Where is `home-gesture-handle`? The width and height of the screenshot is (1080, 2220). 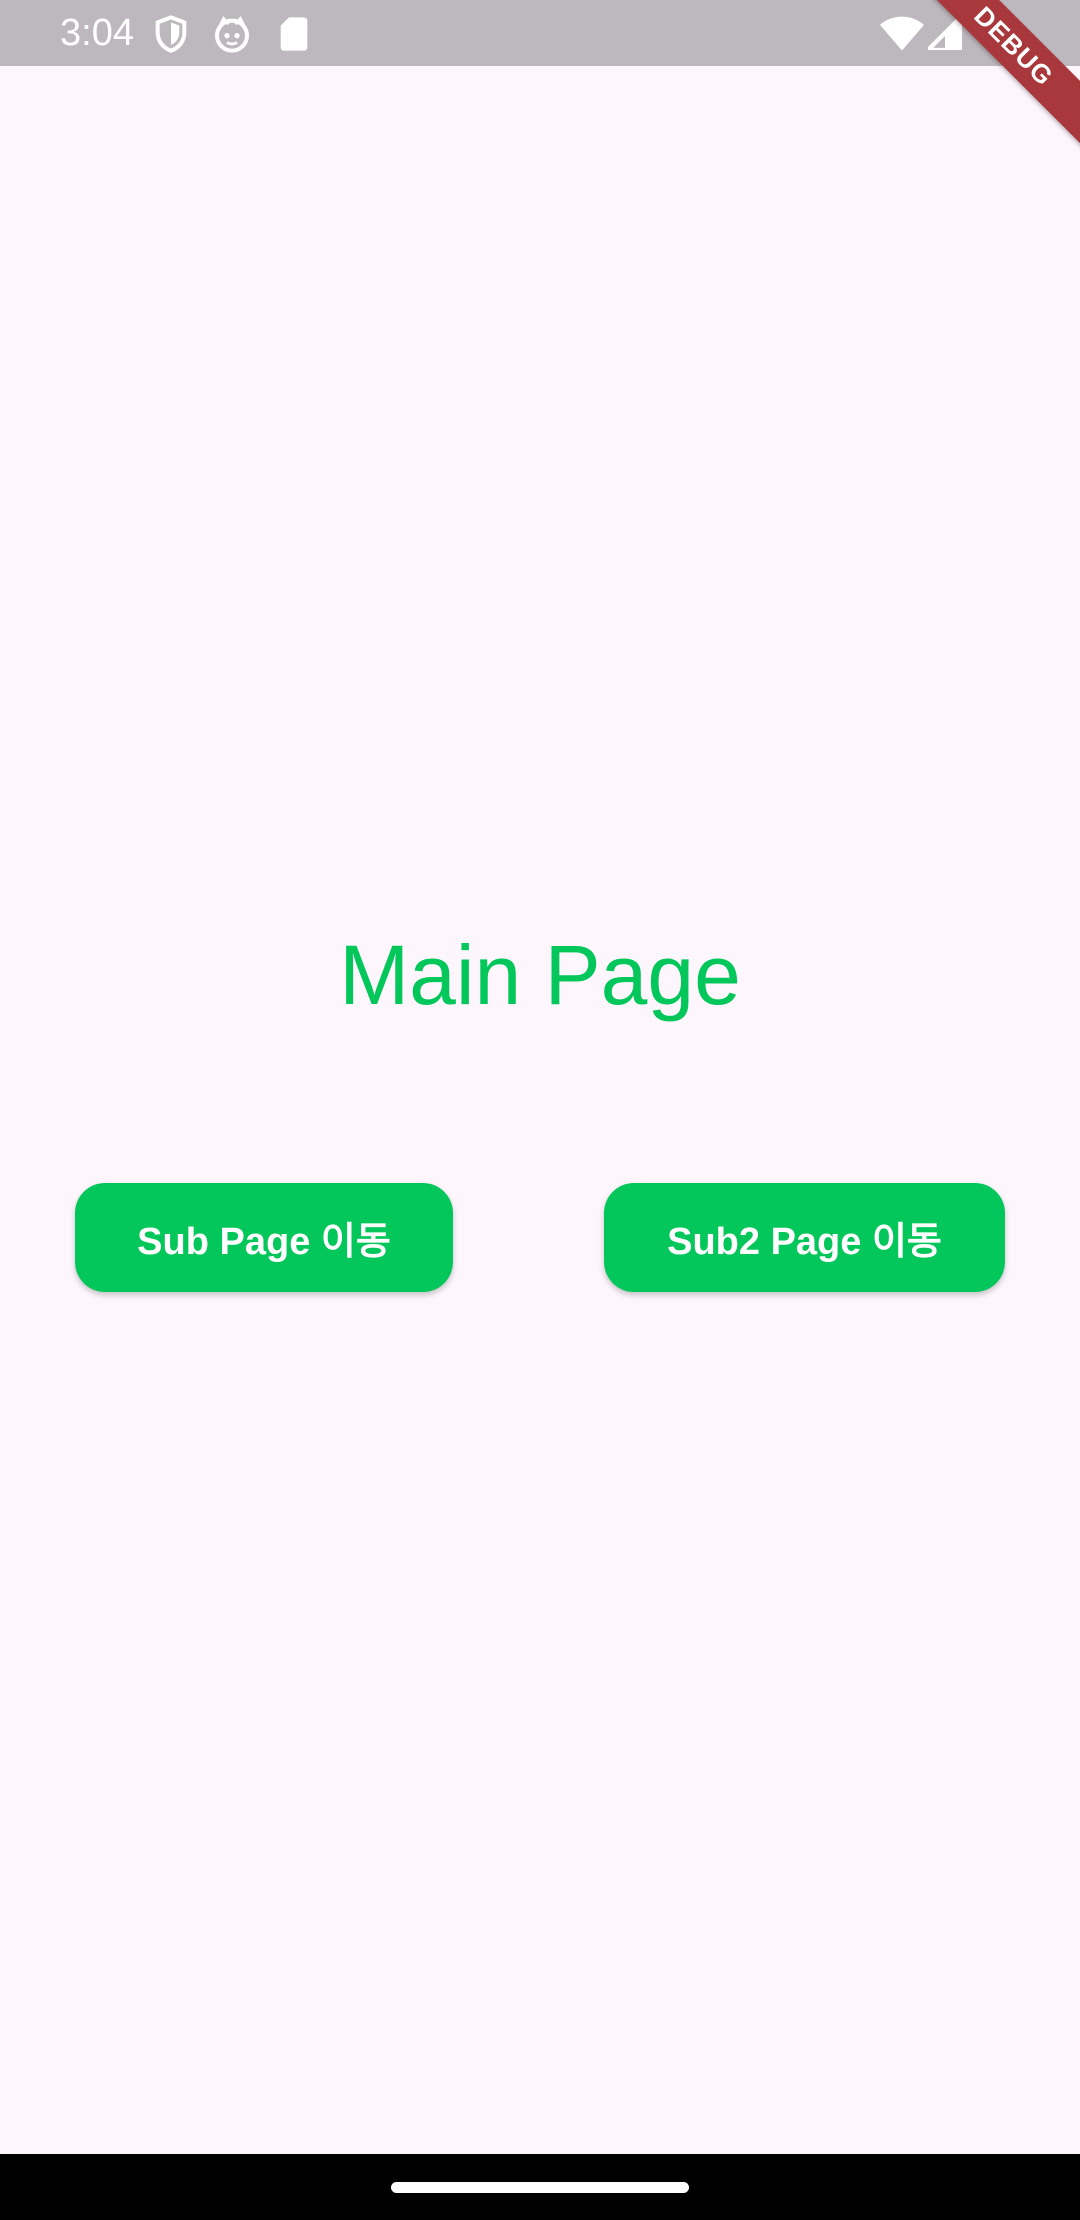 home-gesture-handle is located at coordinates (540, 2187).